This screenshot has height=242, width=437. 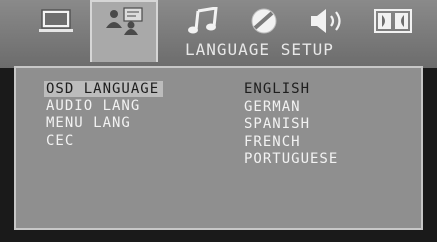 I want to click on people-icon, so click(x=124, y=21).